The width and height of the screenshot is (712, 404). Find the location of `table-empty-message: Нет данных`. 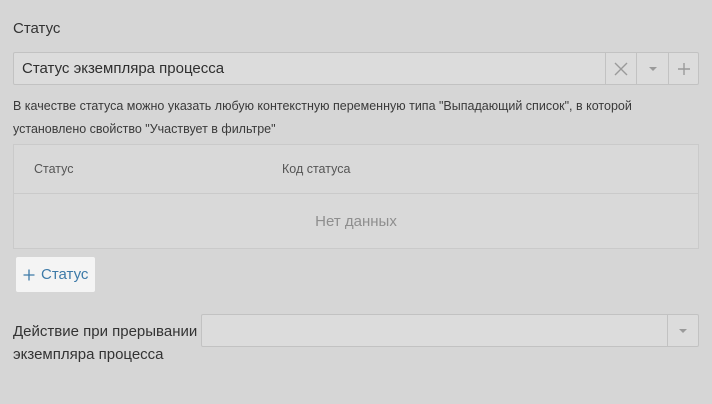

table-empty-message: Нет данных is located at coordinates (356, 221).